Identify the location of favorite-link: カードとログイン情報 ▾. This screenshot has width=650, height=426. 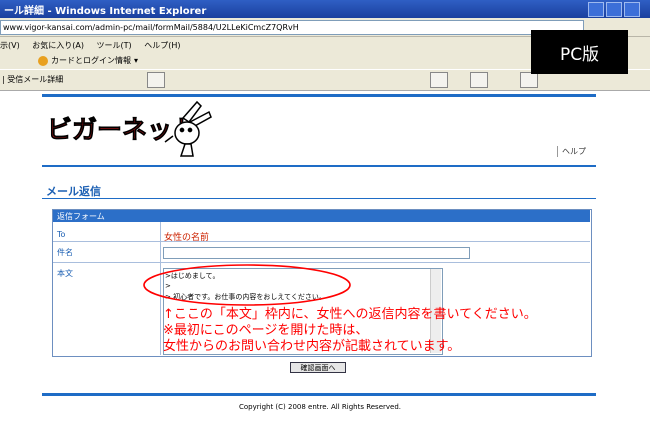
(88, 60).